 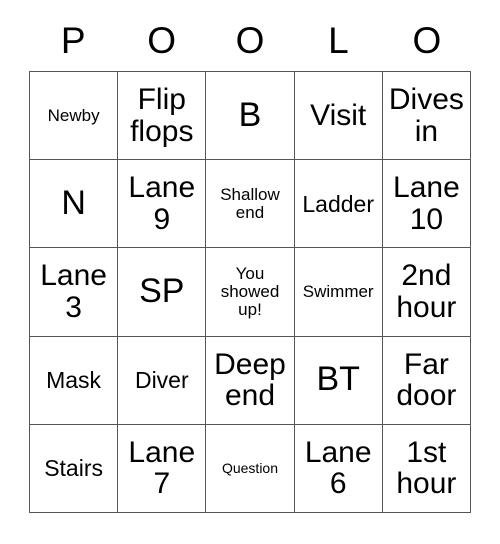 I want to click on bingo-cell-r3c4: Swimmer, so click(x=338, y=292).